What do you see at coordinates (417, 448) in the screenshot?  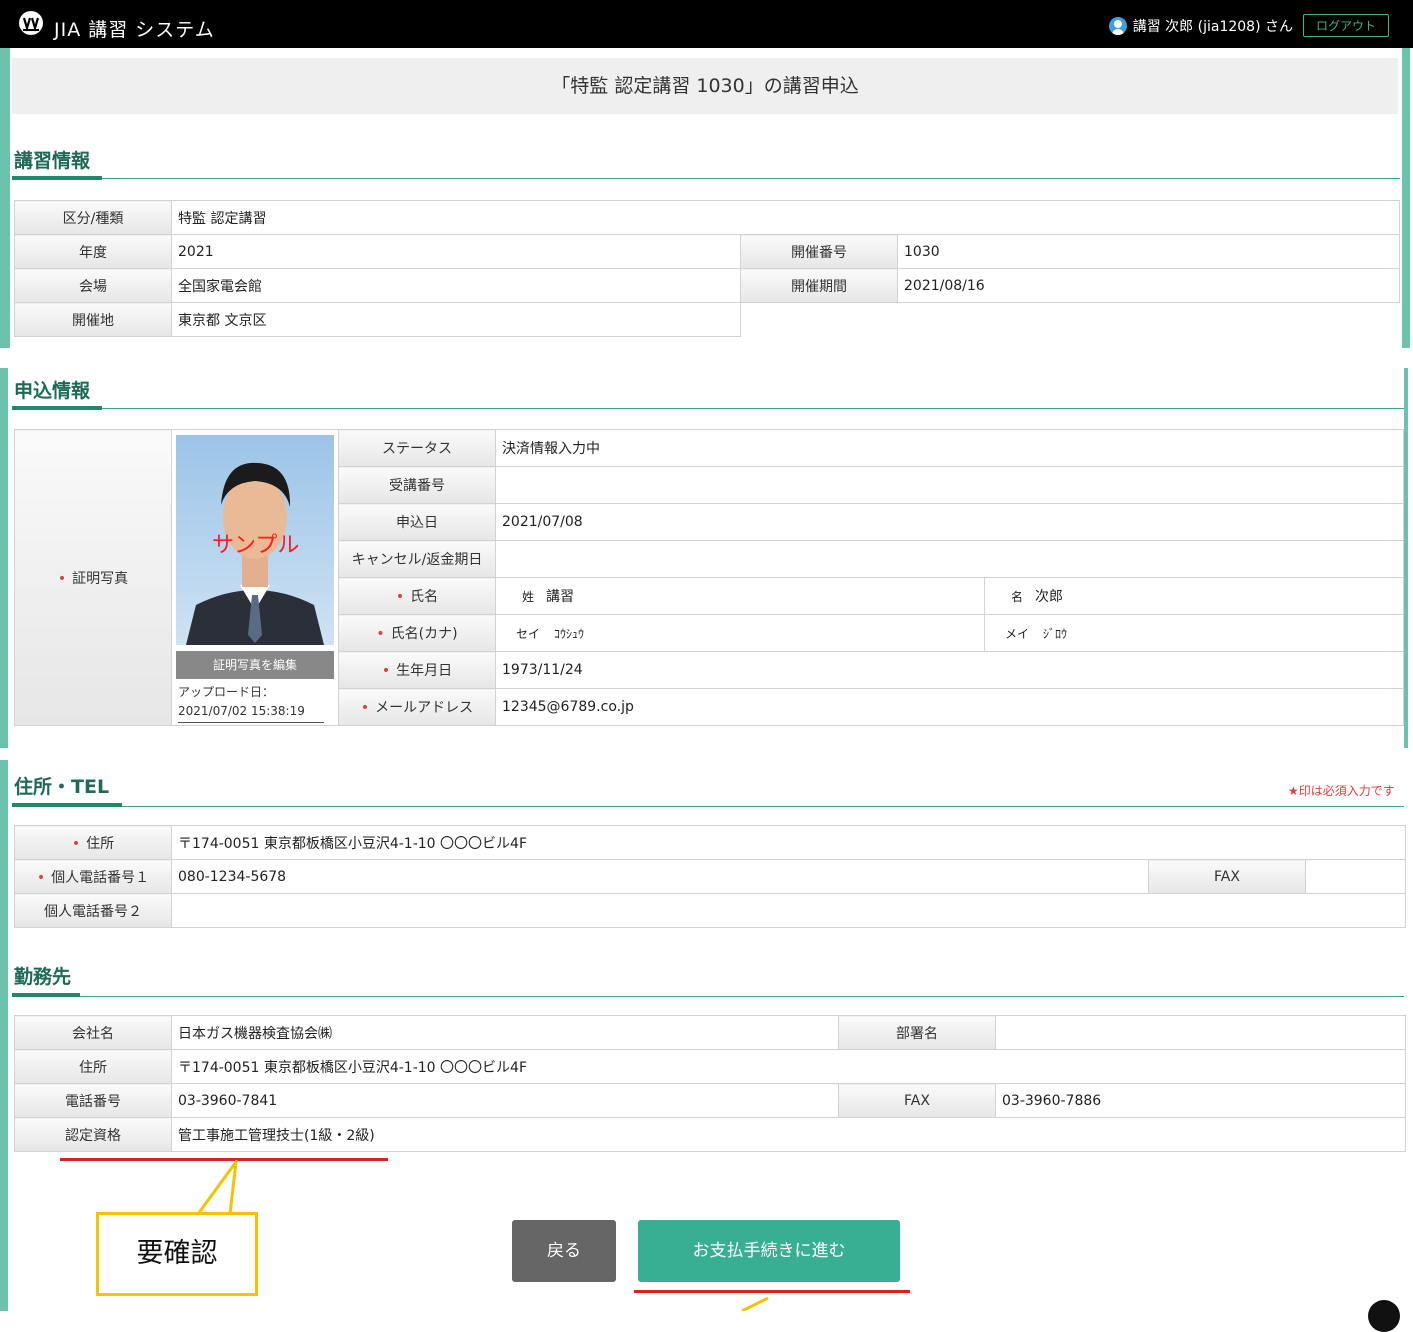 I see `status-label: ステータス` at bounding box center [417, 448].